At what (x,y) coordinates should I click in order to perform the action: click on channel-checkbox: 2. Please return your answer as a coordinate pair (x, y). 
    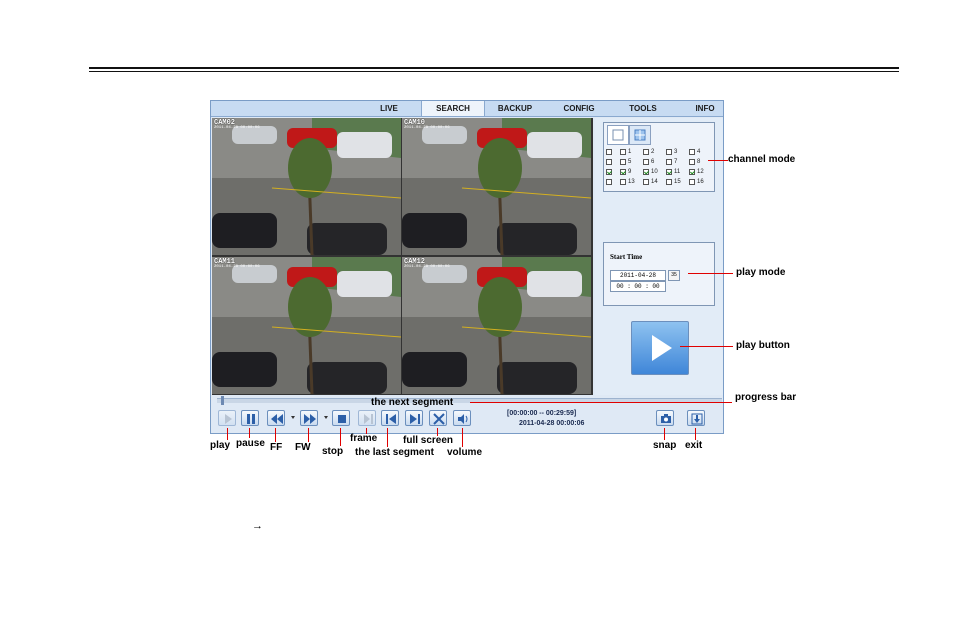
    Looking at the image, I should click on (654, 152).